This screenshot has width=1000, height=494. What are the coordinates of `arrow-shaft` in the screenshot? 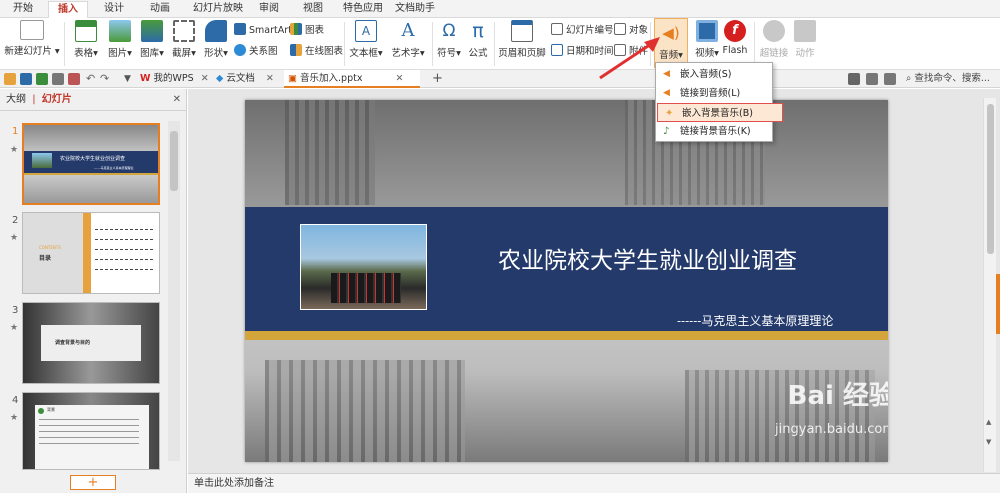 It's located at (627, 60).